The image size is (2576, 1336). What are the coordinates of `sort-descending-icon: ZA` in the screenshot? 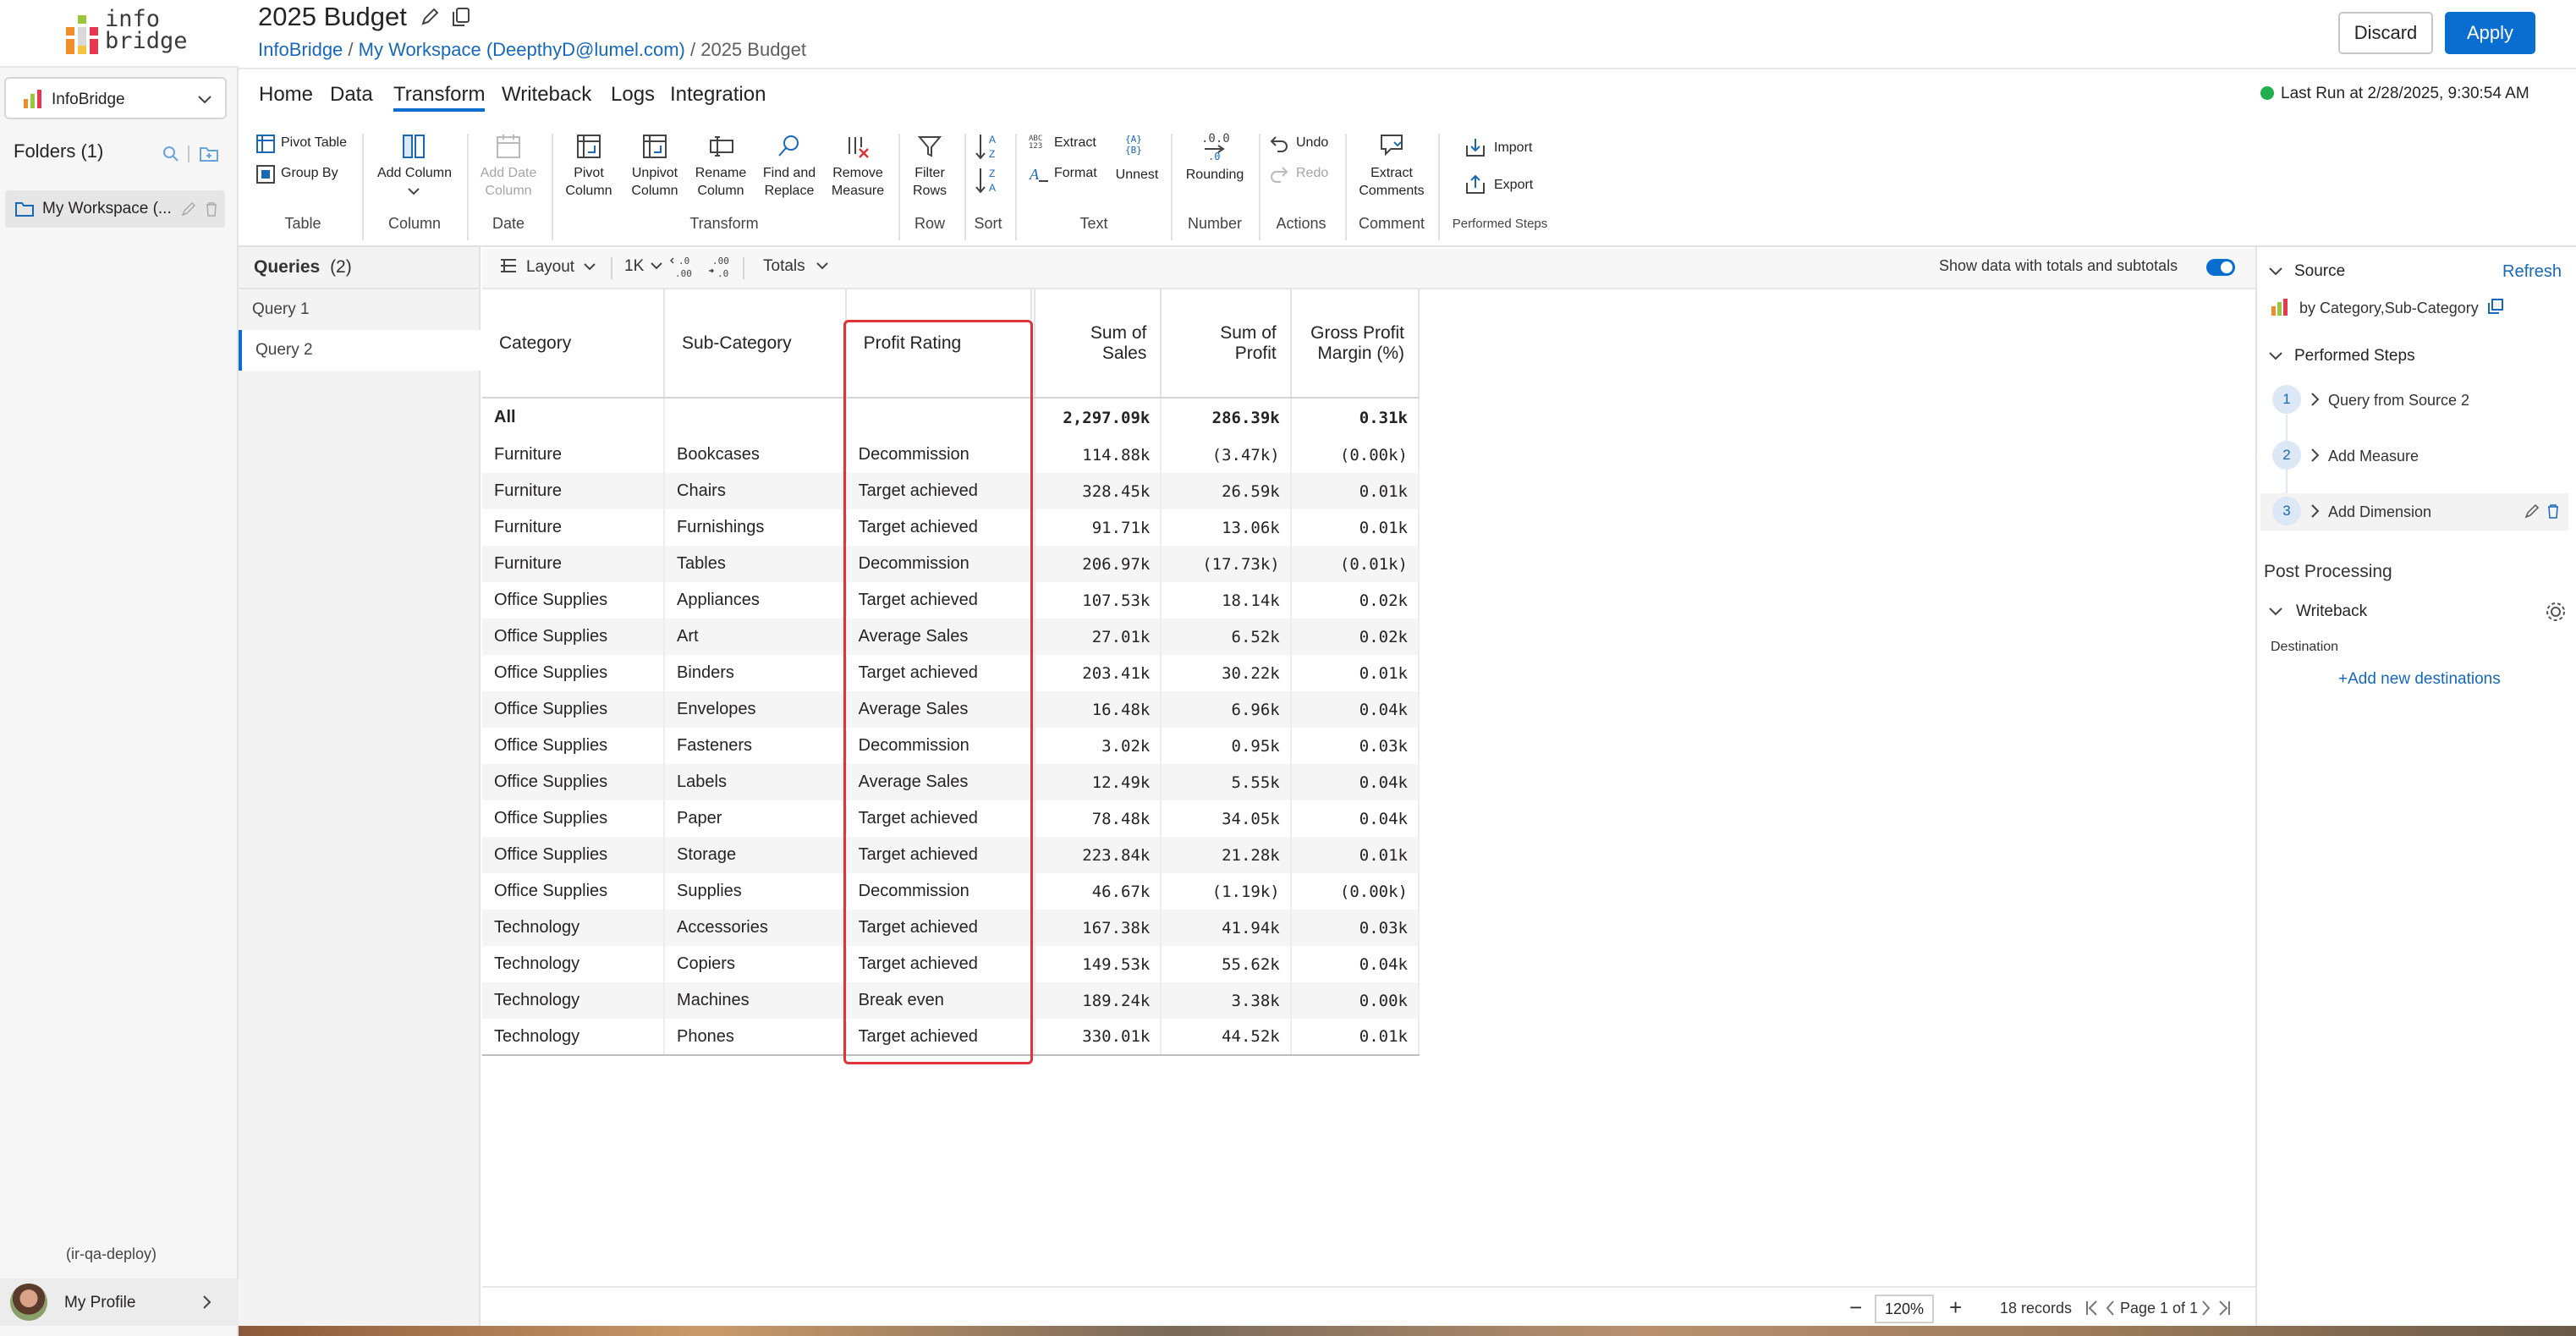 It's located at (989, 181).